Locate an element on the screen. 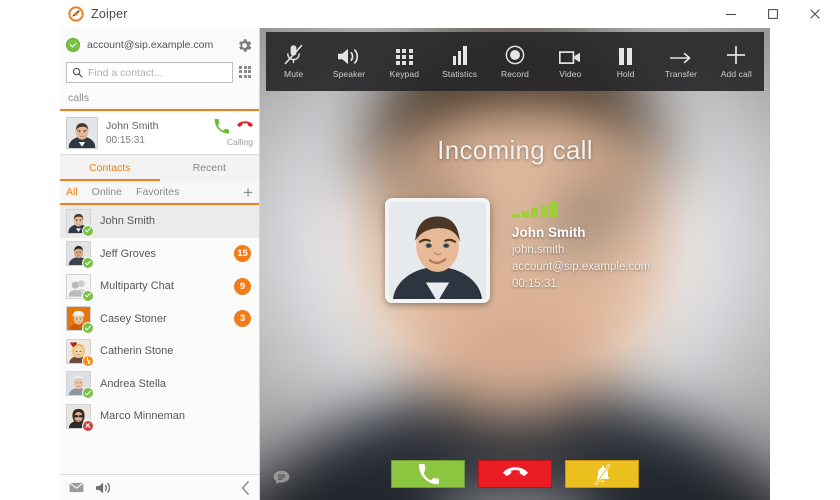  list-item: Casey Stoner 3 is located at coordinates (159, 319).